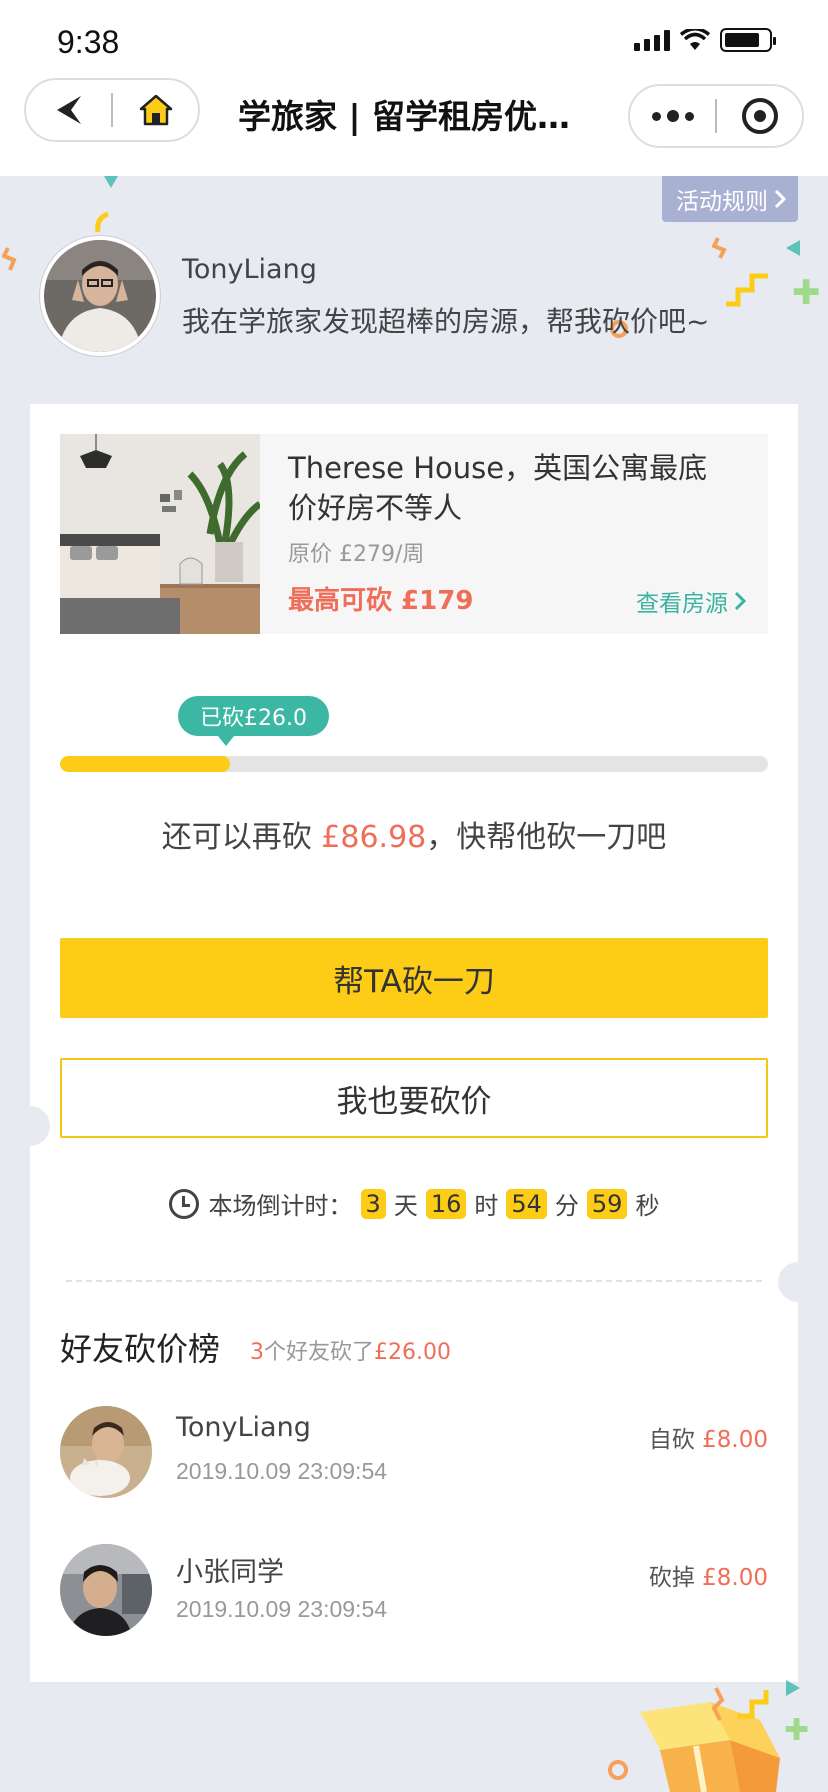 The height and width of the screenshot is (1792, 828). I want to click on house-image, so click(161, 534).